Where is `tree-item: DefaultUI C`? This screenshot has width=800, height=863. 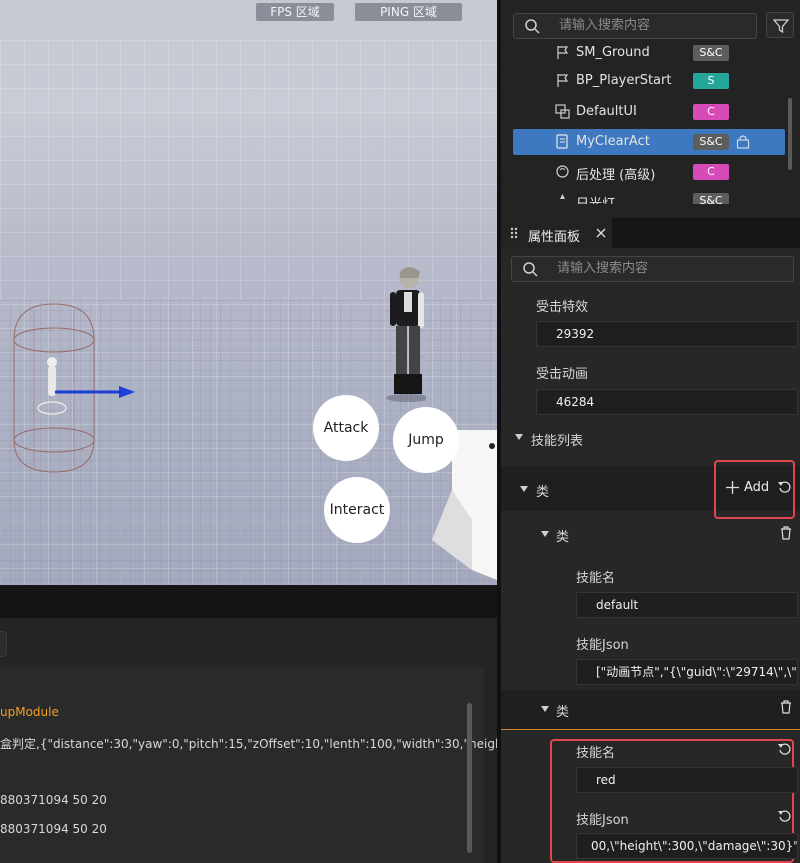
tree-item: DefaultUI C is located at coordinates (649, 112).